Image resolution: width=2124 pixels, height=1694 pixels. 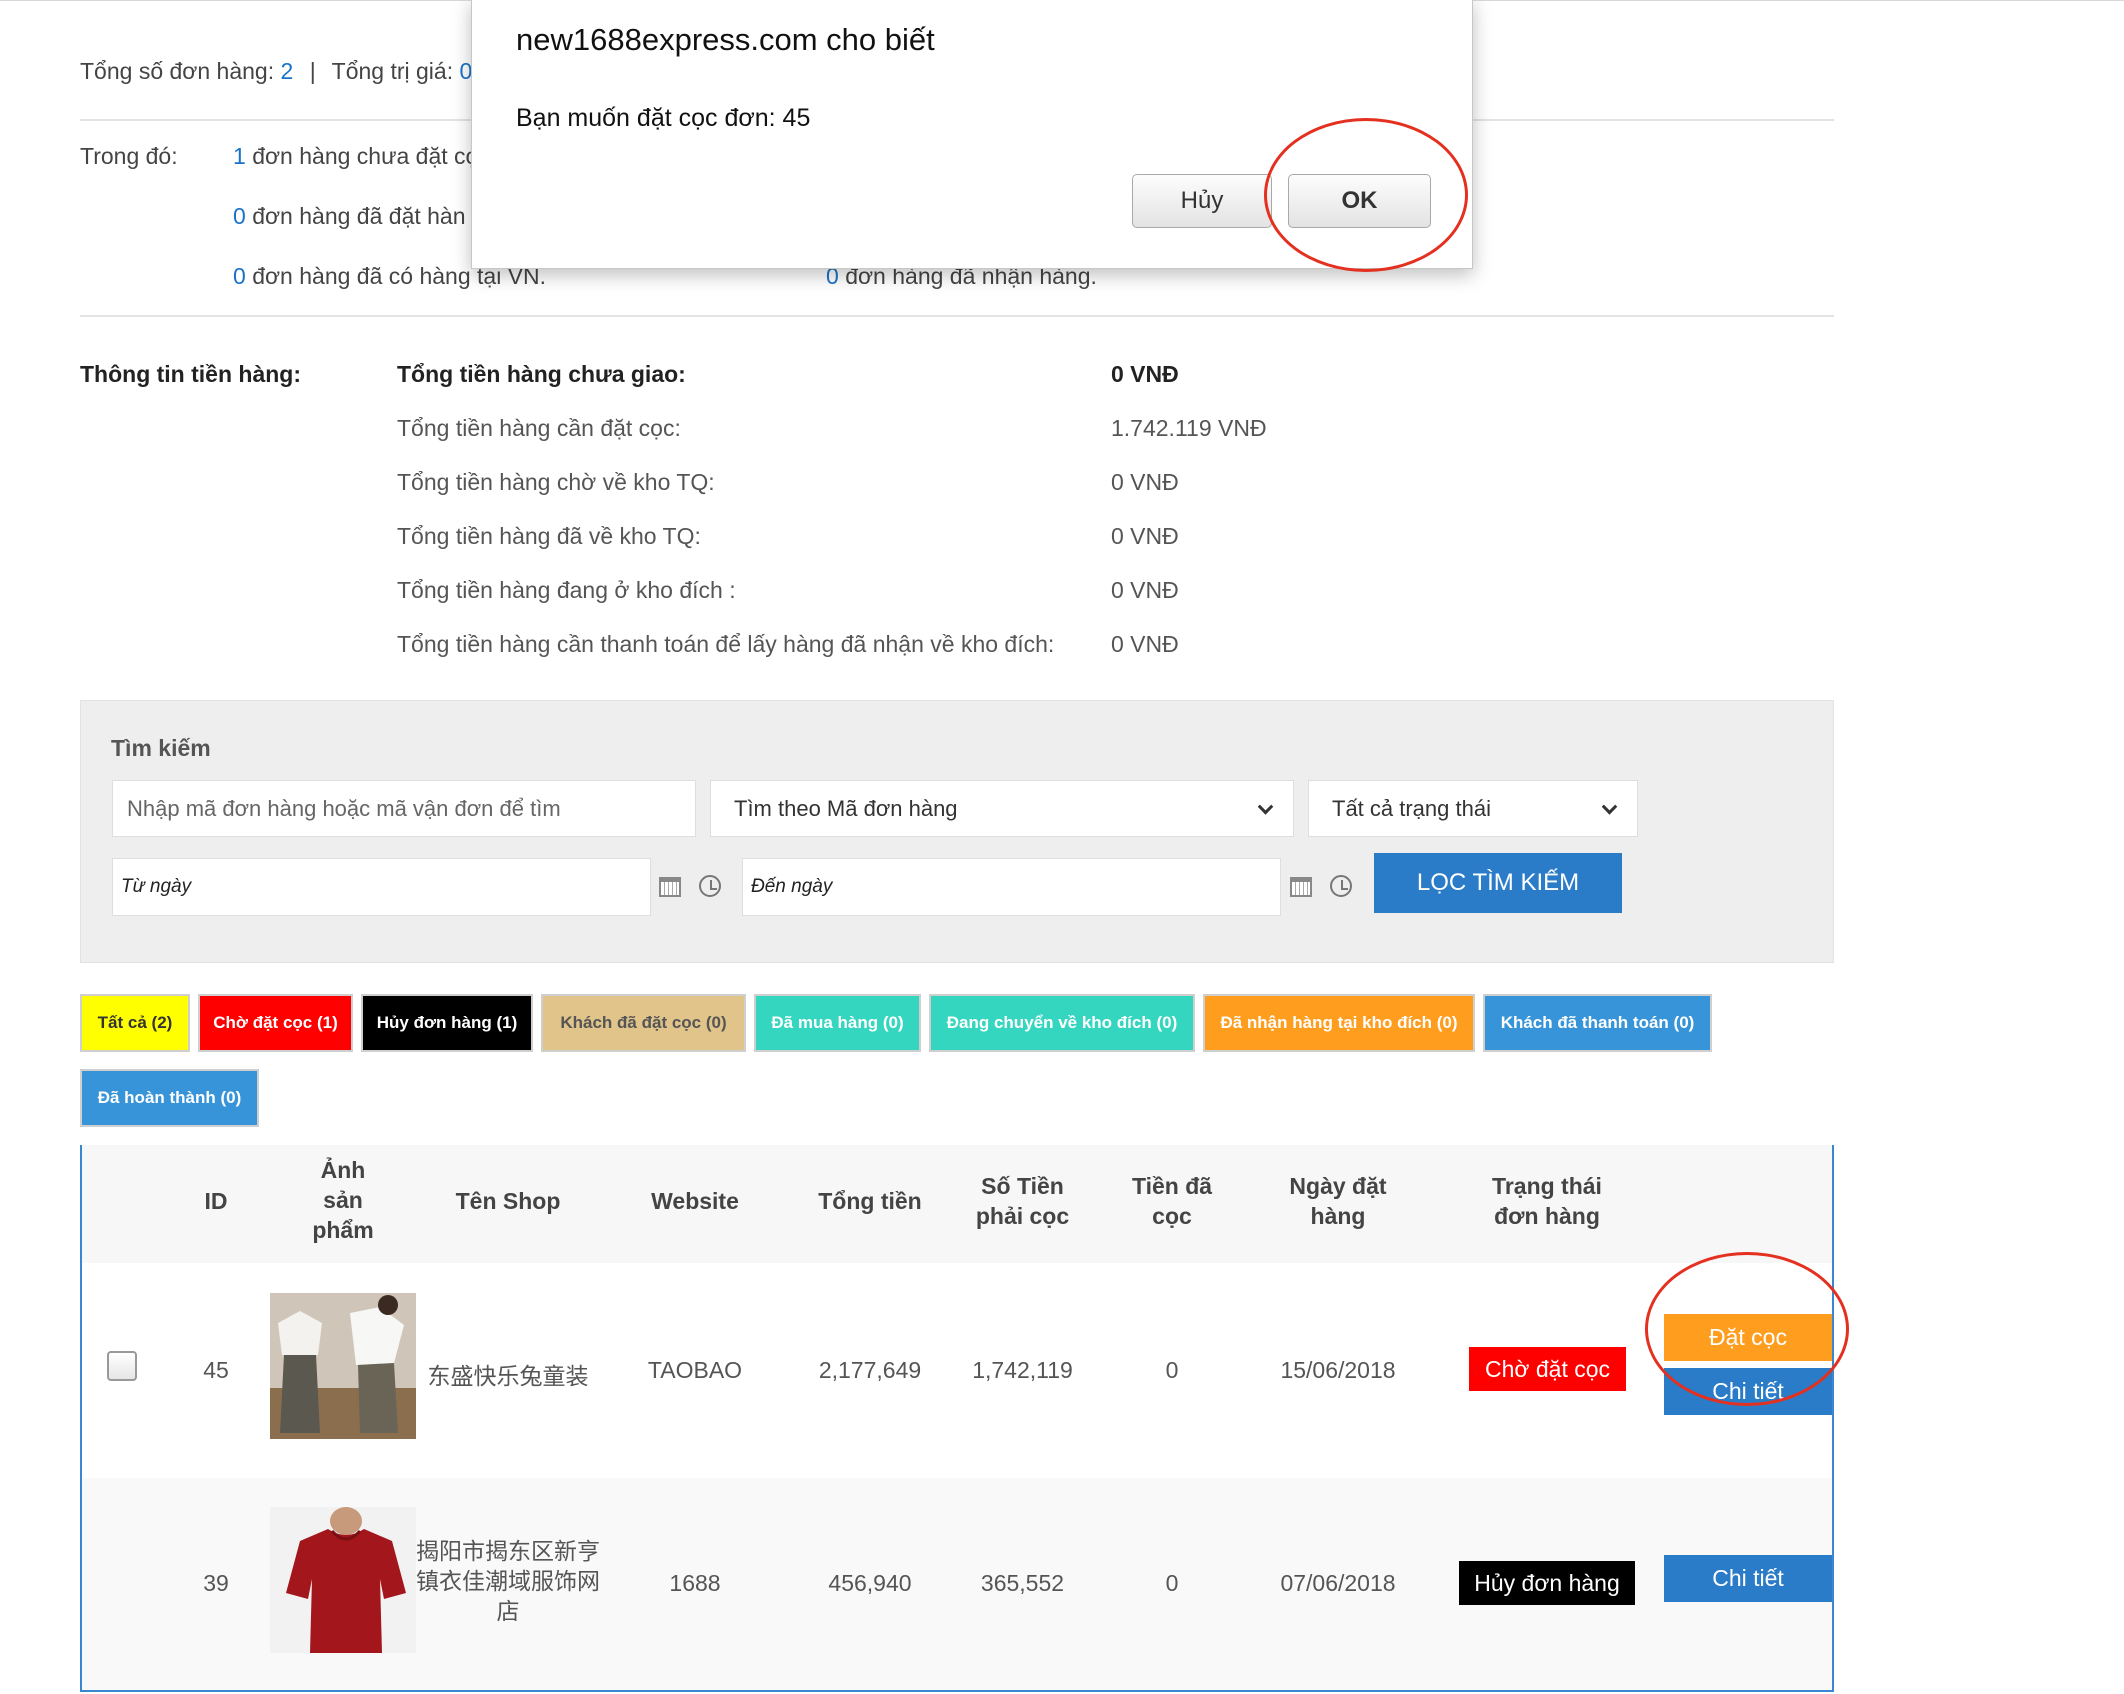 I want to click on total-orders-value: 2, so click(x=287, y=71).